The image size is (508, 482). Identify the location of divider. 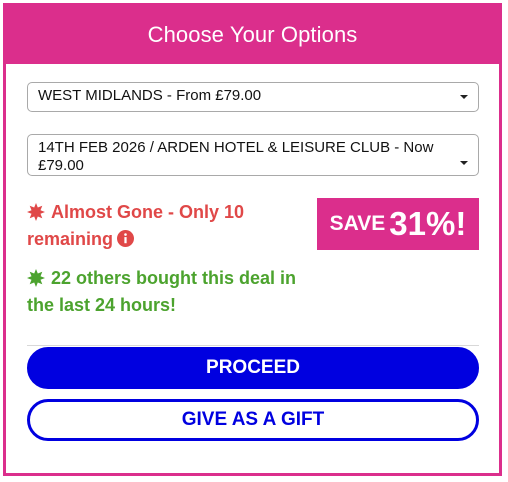
(253, 345).